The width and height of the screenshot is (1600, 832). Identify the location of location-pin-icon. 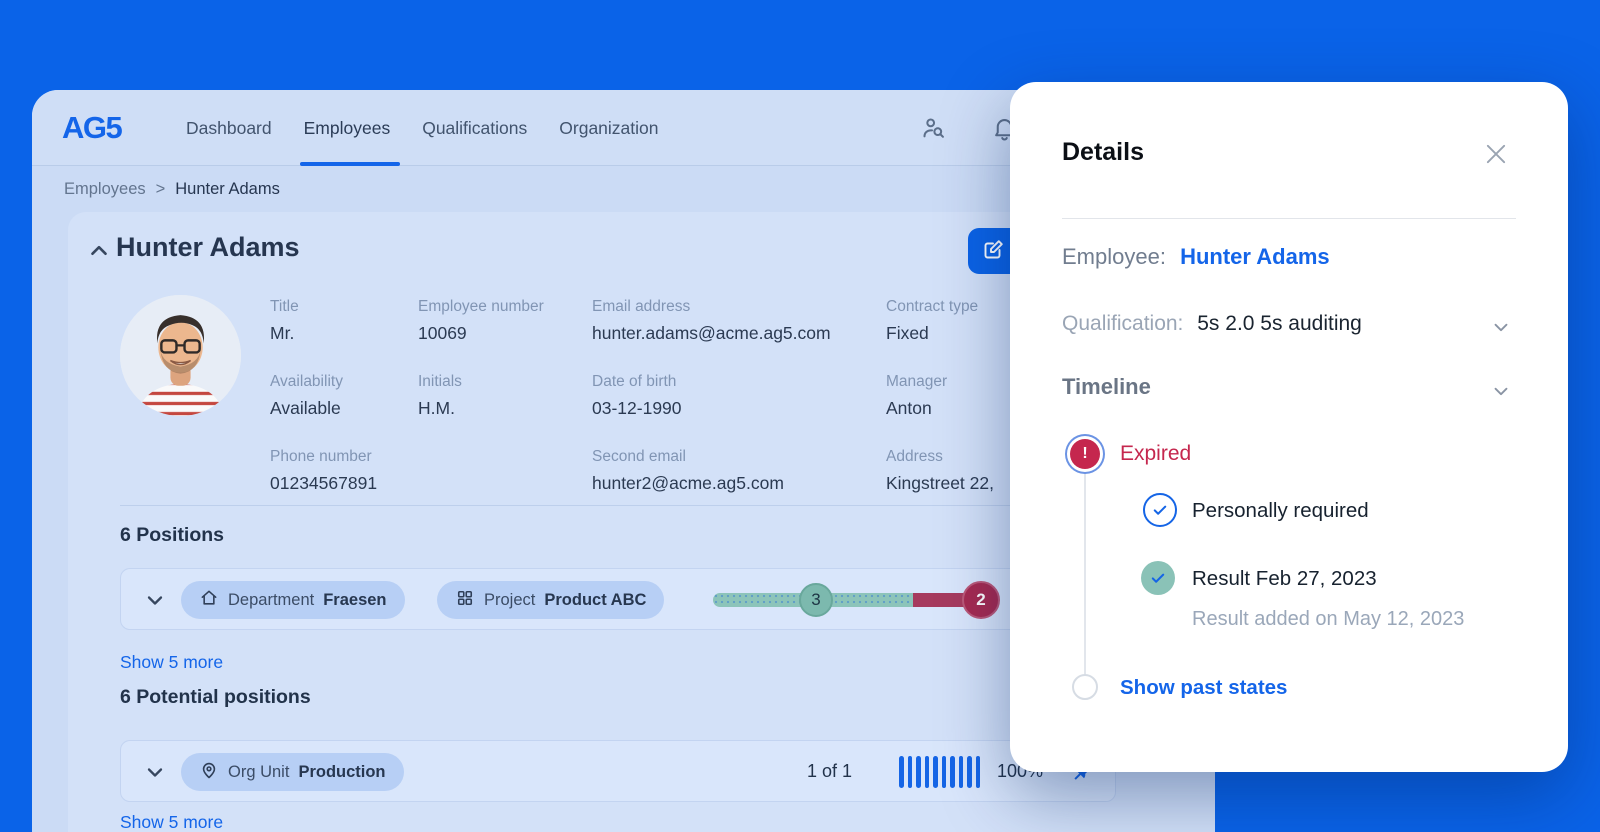
(209, 772).